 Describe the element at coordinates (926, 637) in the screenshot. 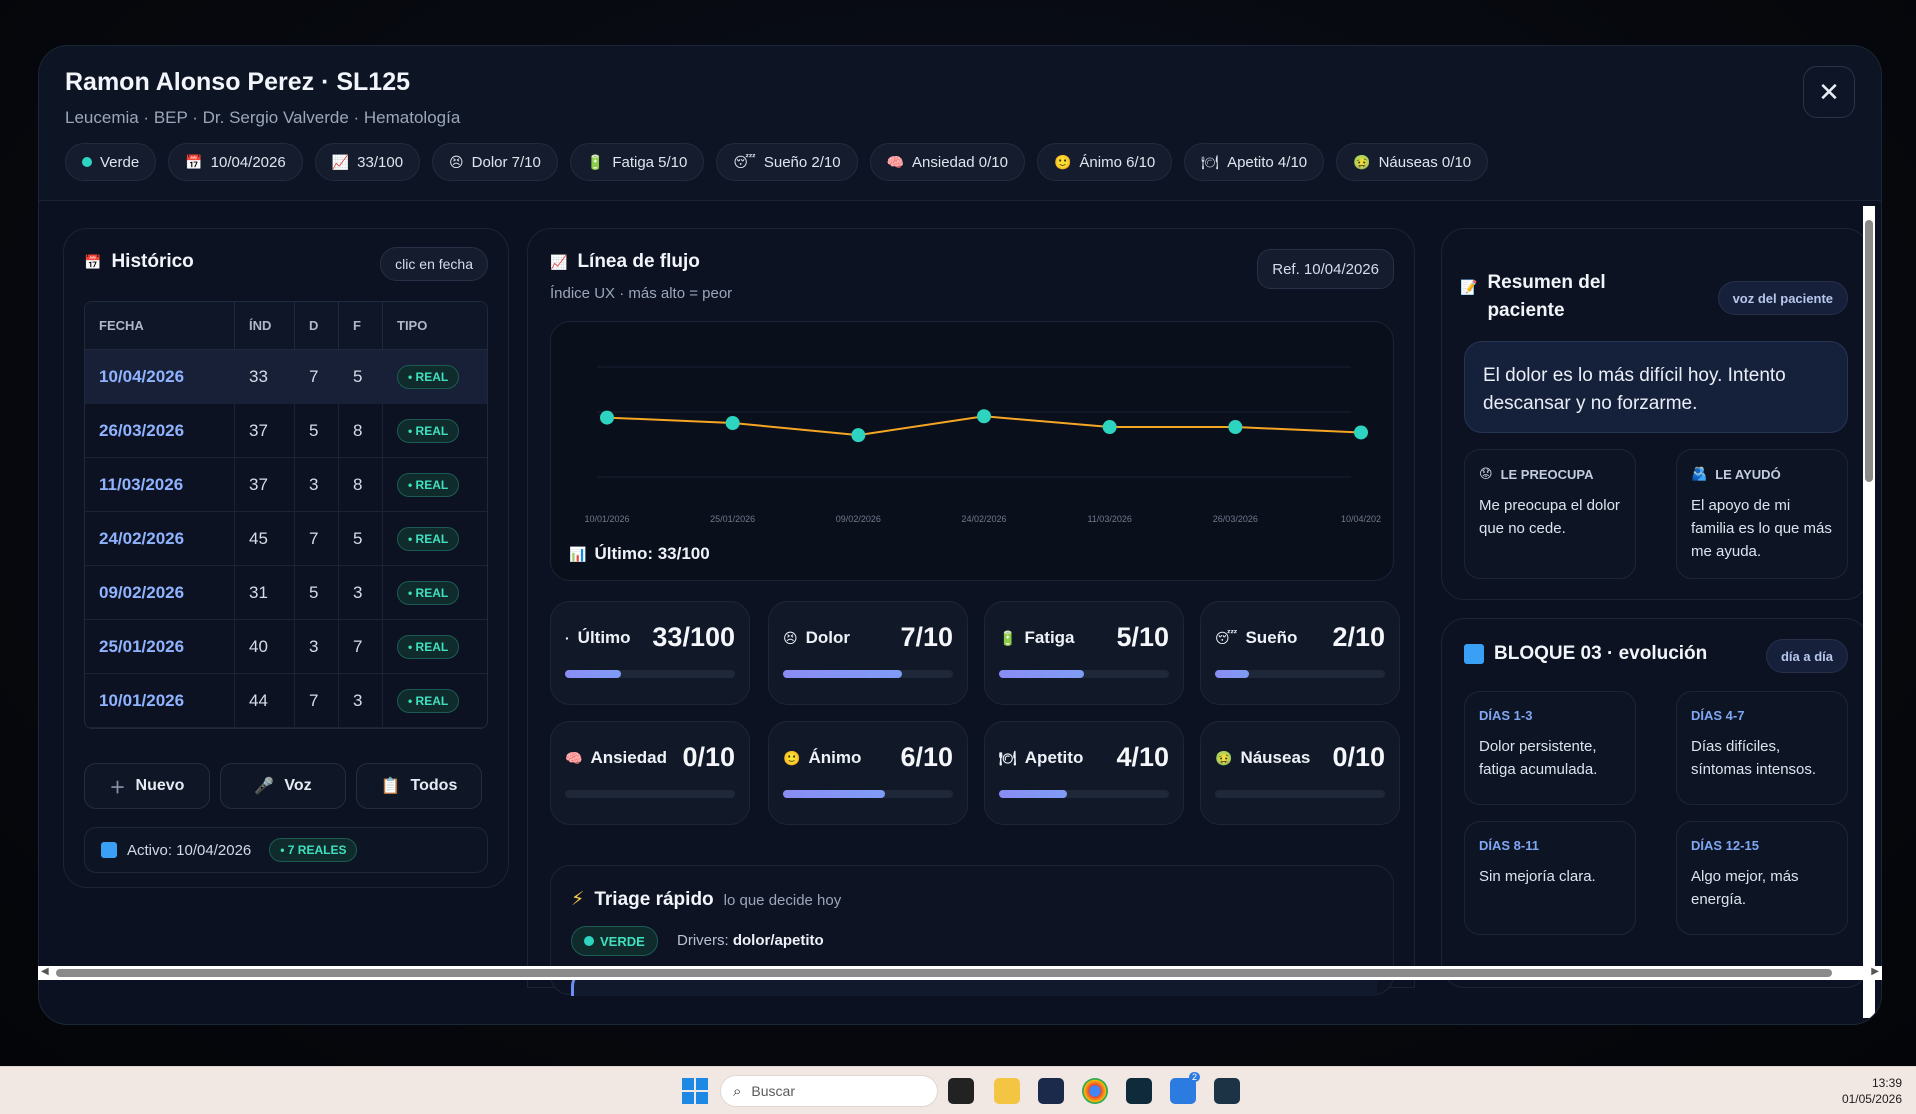

I see `metric-value: 7/10` at that location.